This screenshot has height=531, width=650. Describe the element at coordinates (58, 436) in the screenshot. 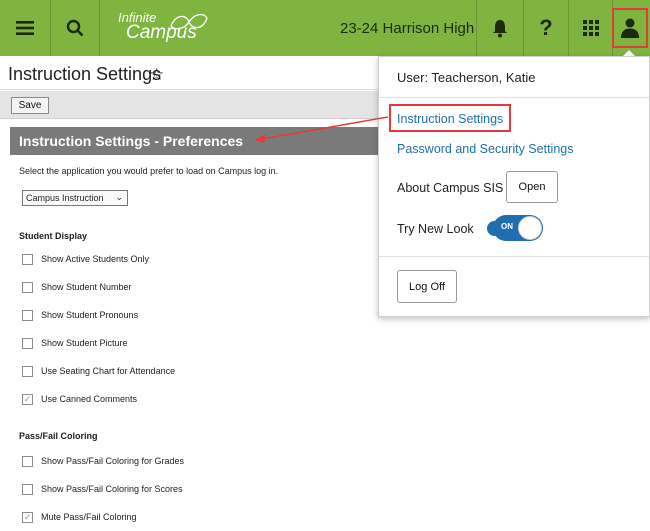

I see `pass-fail-title: Pass/Fail Coloring` at that location.